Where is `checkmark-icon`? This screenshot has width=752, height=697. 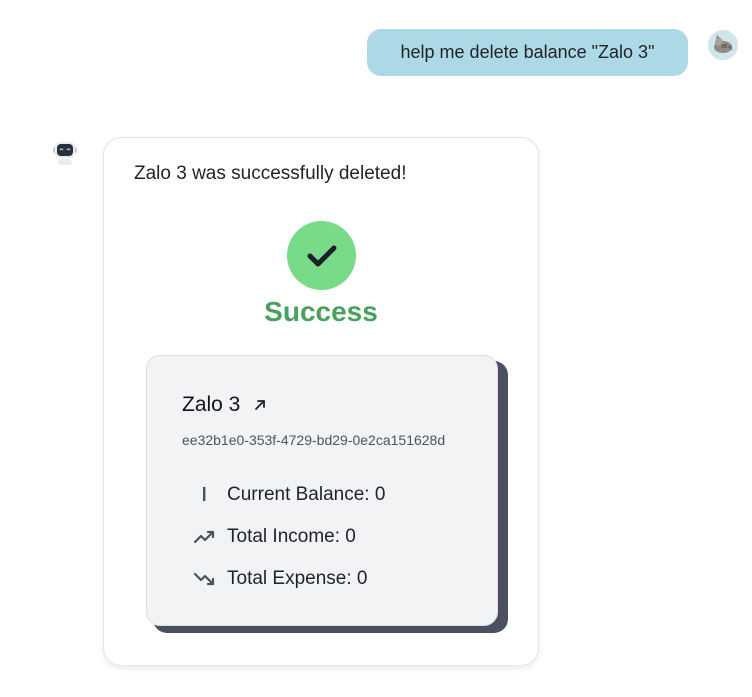 checkmark-icon is located at coordinates (321, 255).